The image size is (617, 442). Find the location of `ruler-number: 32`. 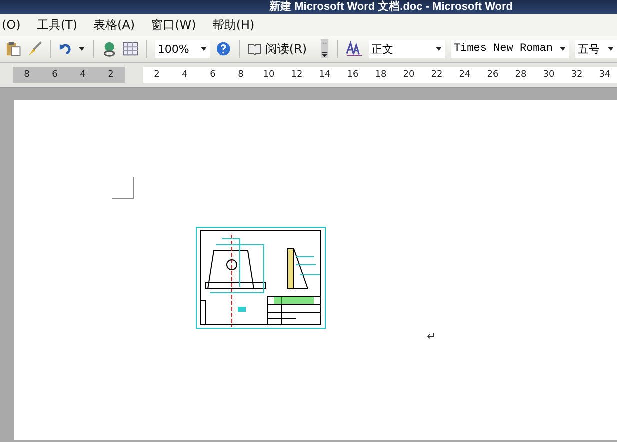

ruler-number: 32 is located at coordinates (577, 75).